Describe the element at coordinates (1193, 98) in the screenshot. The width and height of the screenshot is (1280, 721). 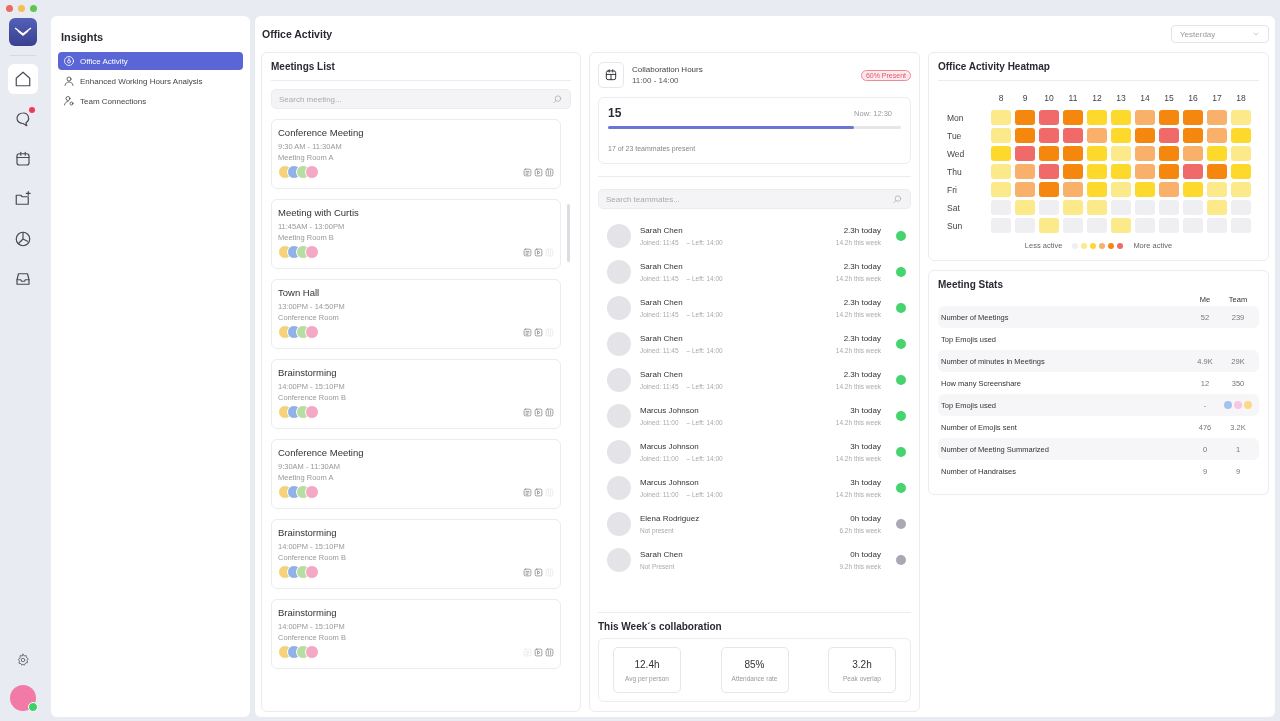
I see `hour-label: 16` at that location.